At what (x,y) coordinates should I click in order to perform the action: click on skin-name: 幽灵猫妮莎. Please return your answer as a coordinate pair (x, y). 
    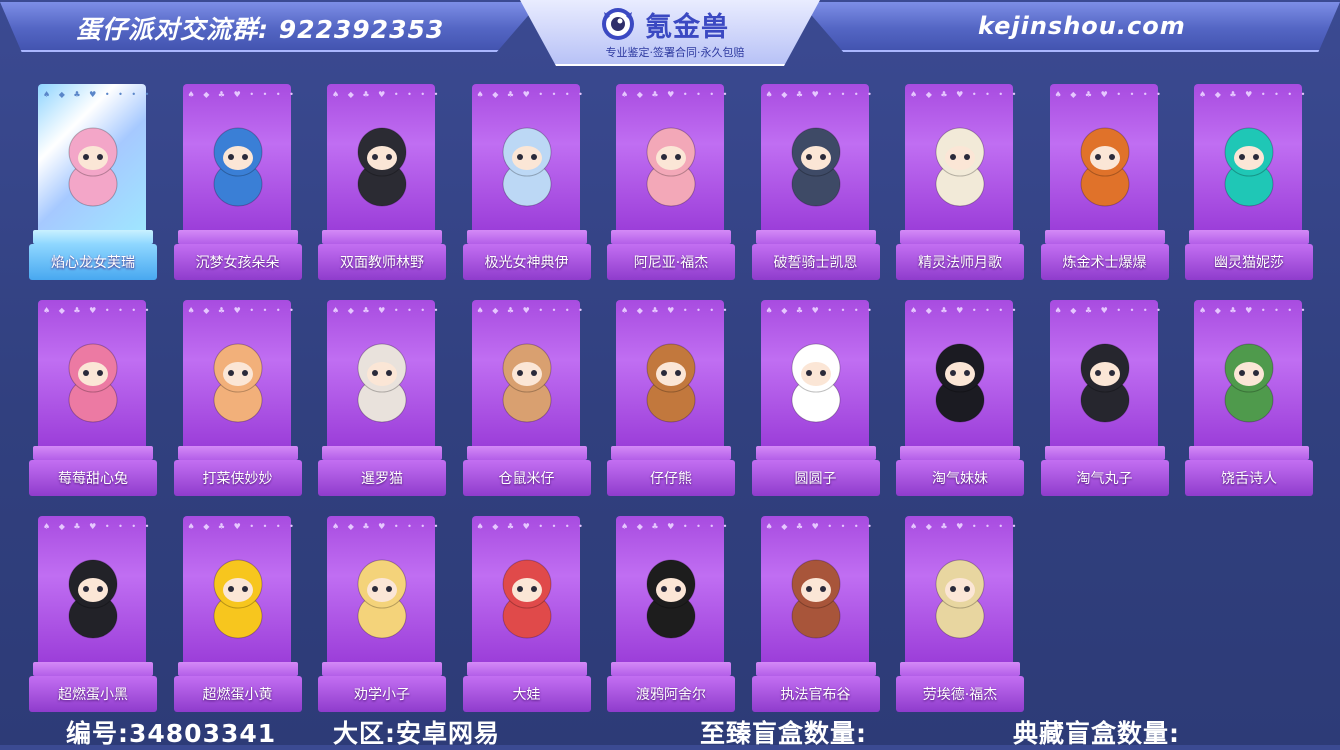
    Looking at the image, I should click on (1249, 263).